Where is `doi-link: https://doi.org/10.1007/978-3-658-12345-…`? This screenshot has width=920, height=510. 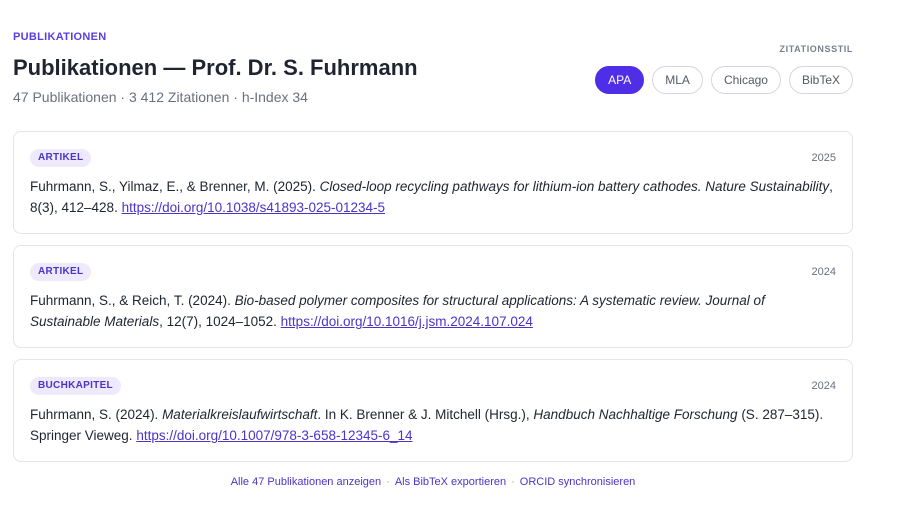 doi-link: https://doi.org/10.1007/978-3-658-12345-… is located at coordinates (274, 435).